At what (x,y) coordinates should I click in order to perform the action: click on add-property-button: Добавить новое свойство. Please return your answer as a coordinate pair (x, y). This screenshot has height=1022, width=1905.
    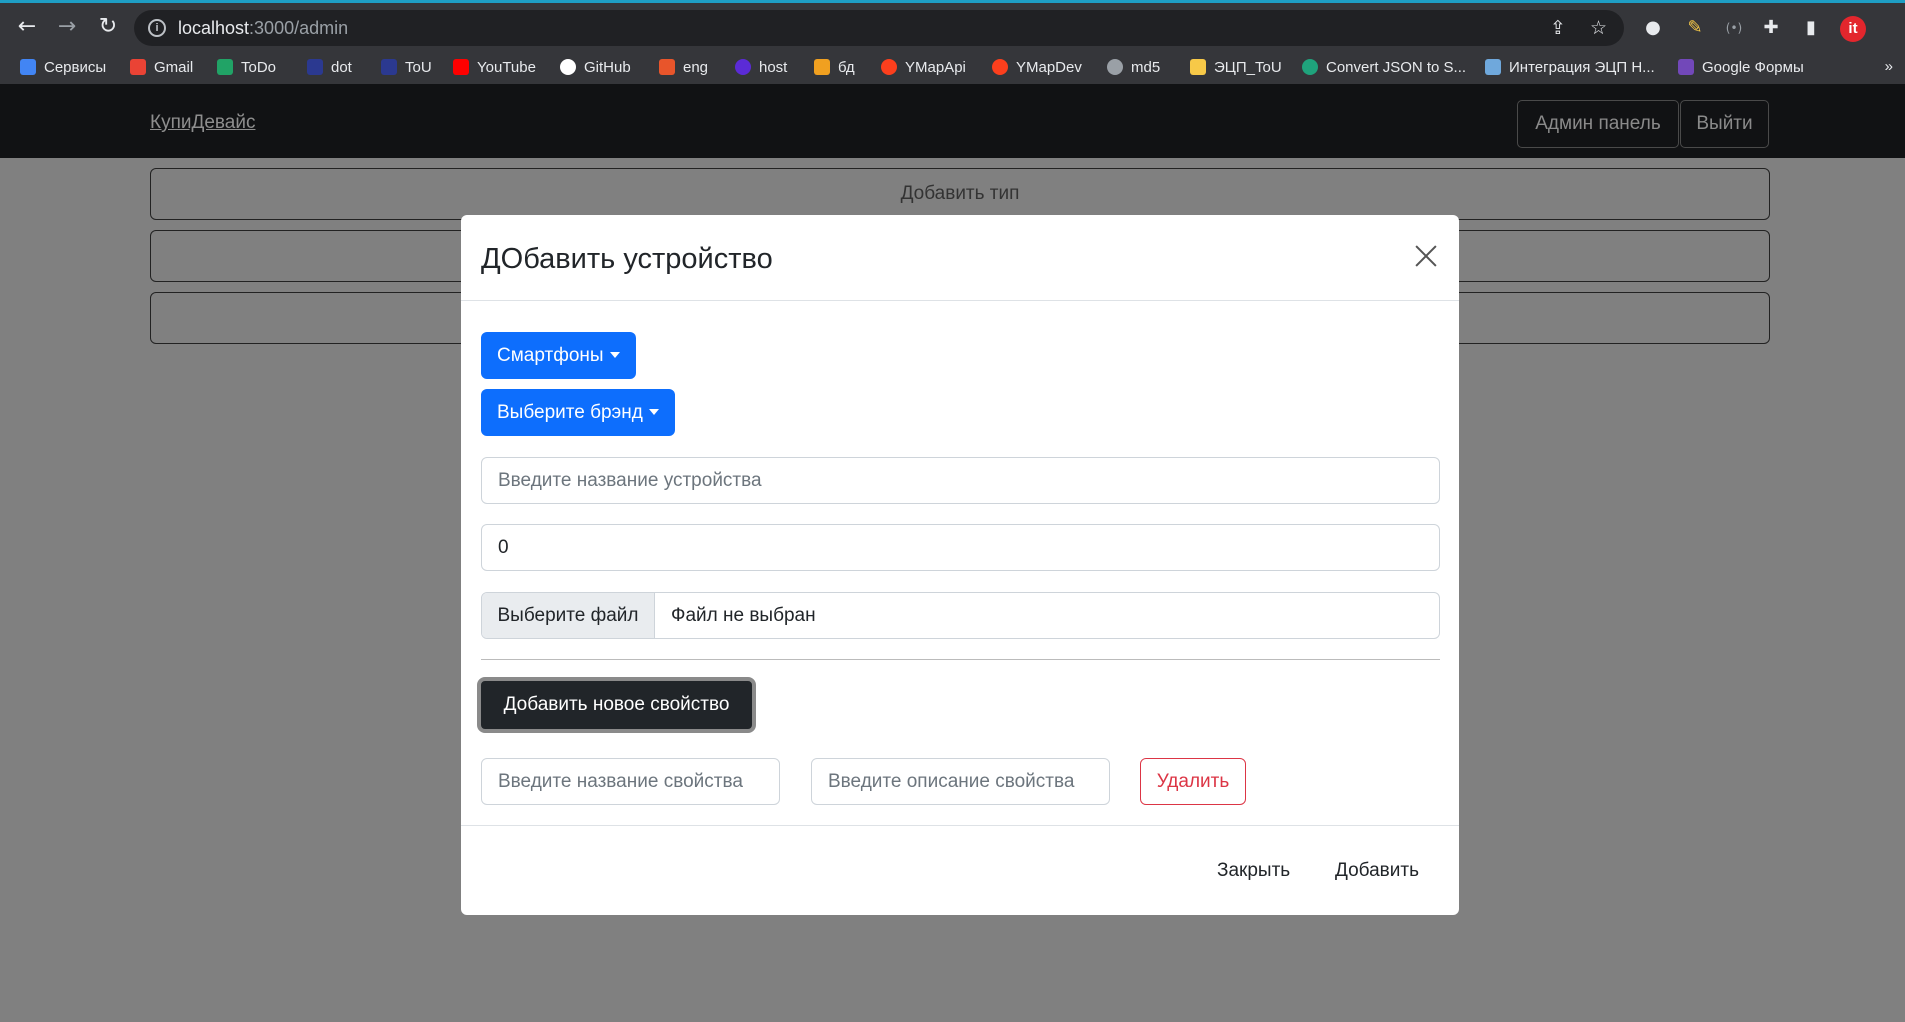
    Looking at the image, I should click on (616, 705).